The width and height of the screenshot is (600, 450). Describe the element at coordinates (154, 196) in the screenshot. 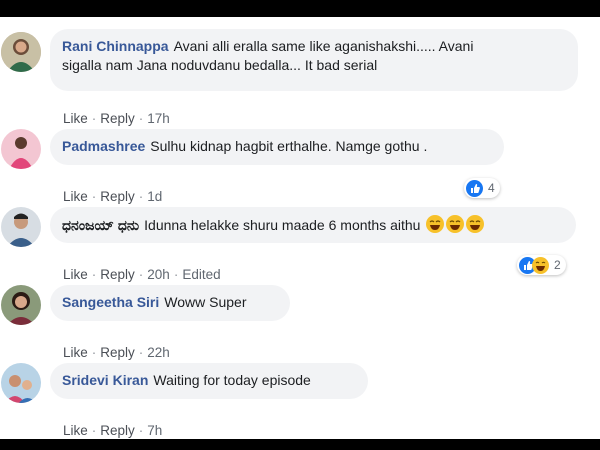

I see `timestamp: 1d` at that location.